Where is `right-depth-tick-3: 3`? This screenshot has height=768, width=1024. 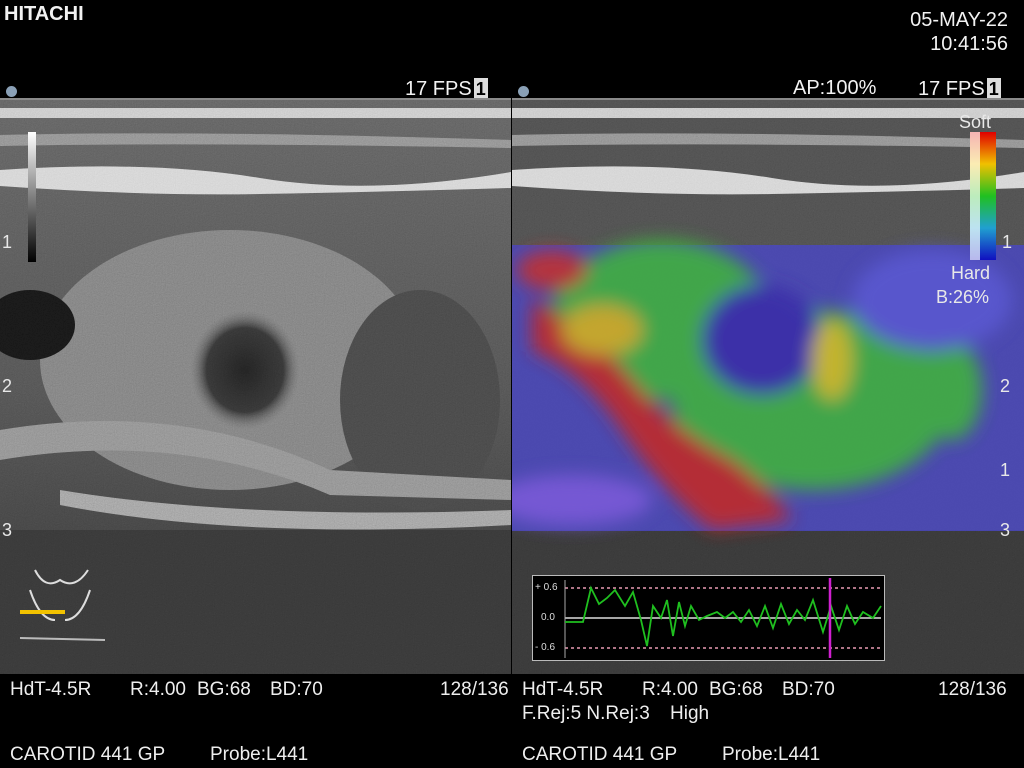 right-depth-tick-3: 3 is located at coordinates (1005, 530).